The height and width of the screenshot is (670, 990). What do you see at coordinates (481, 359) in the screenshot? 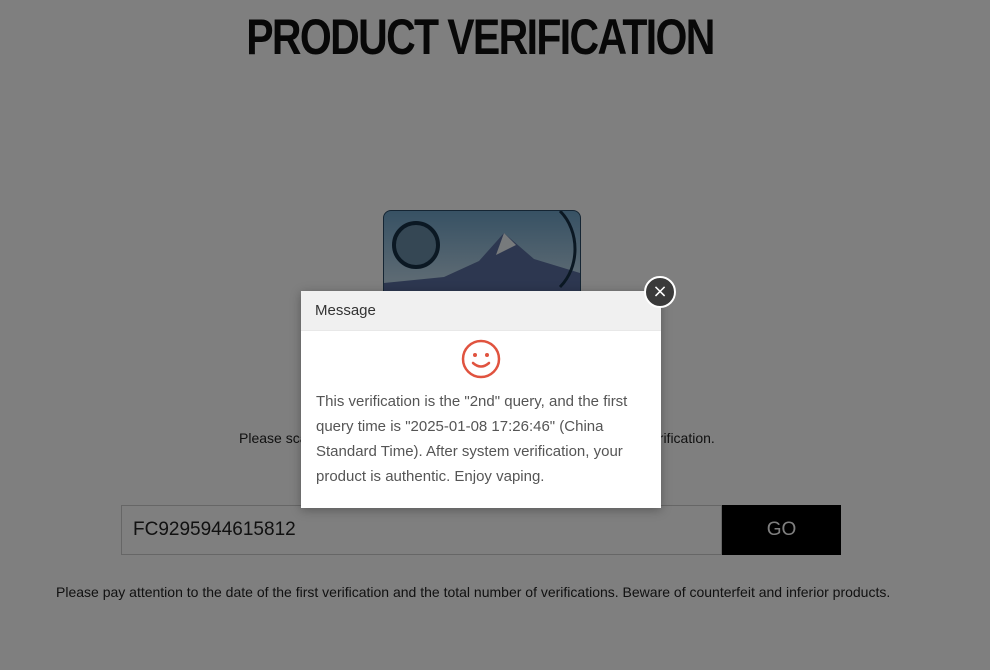
I see `smile-icon` at bounding box center [481, 359].